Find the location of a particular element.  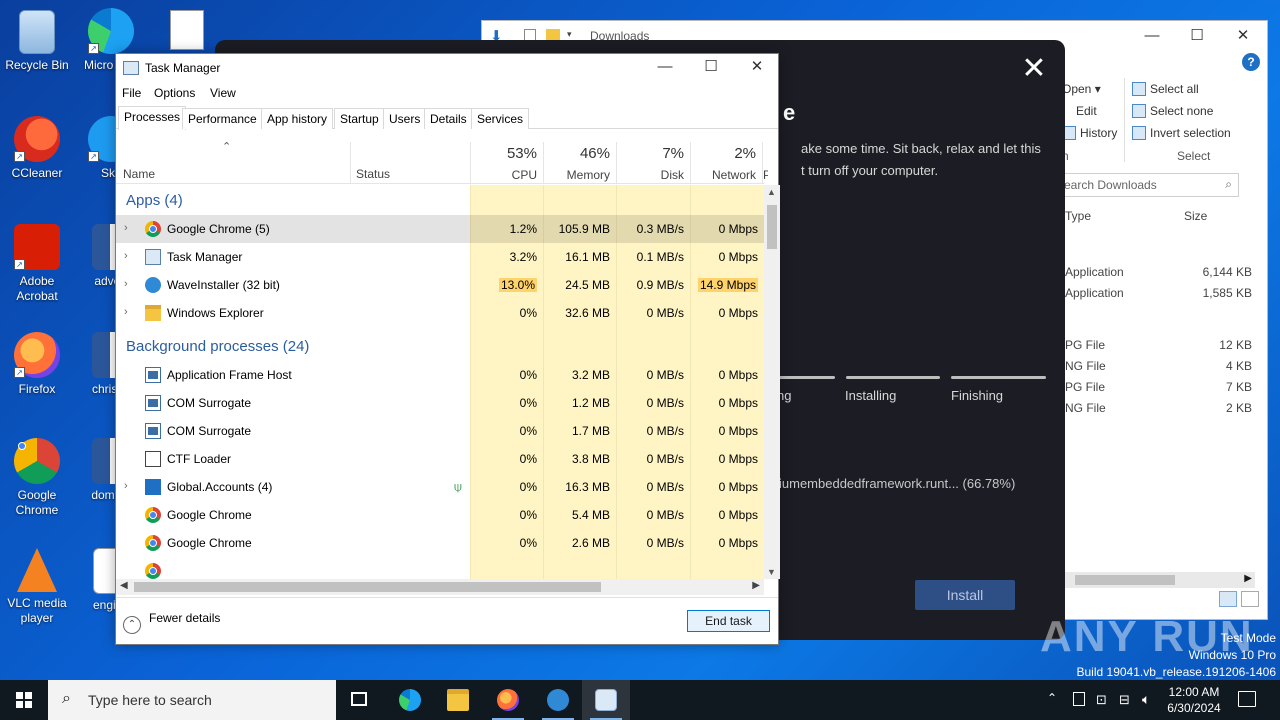

start-button is located at coordinates (24, 700).